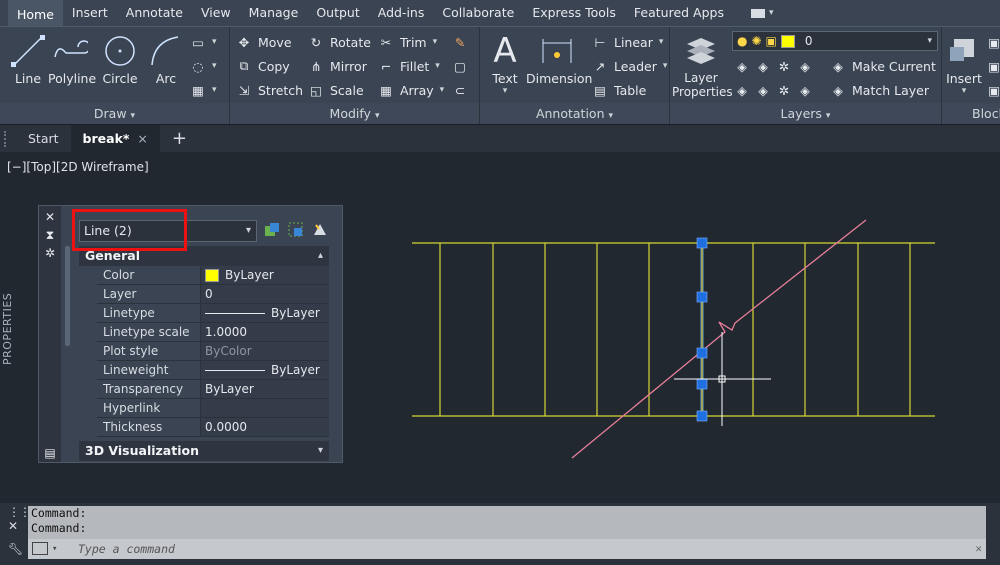  I want to click on command-input: ▾ Type a command ✕, so click(507, 549).